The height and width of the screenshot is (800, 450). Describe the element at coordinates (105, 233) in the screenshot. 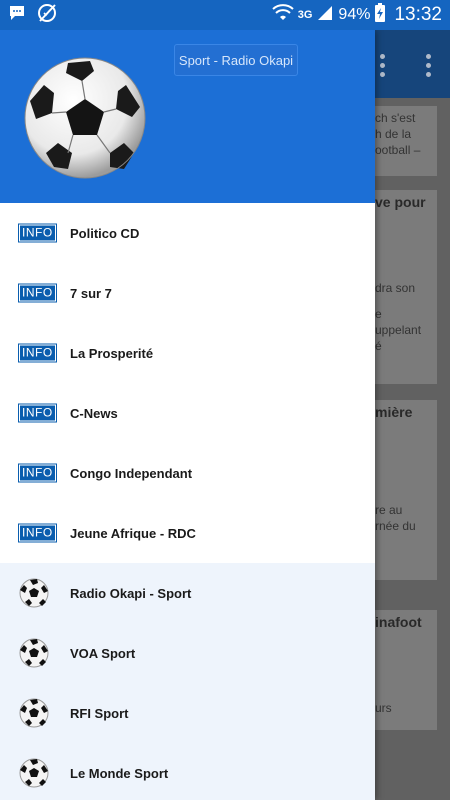

I see `menu-item-label: Politico CD` at that location.